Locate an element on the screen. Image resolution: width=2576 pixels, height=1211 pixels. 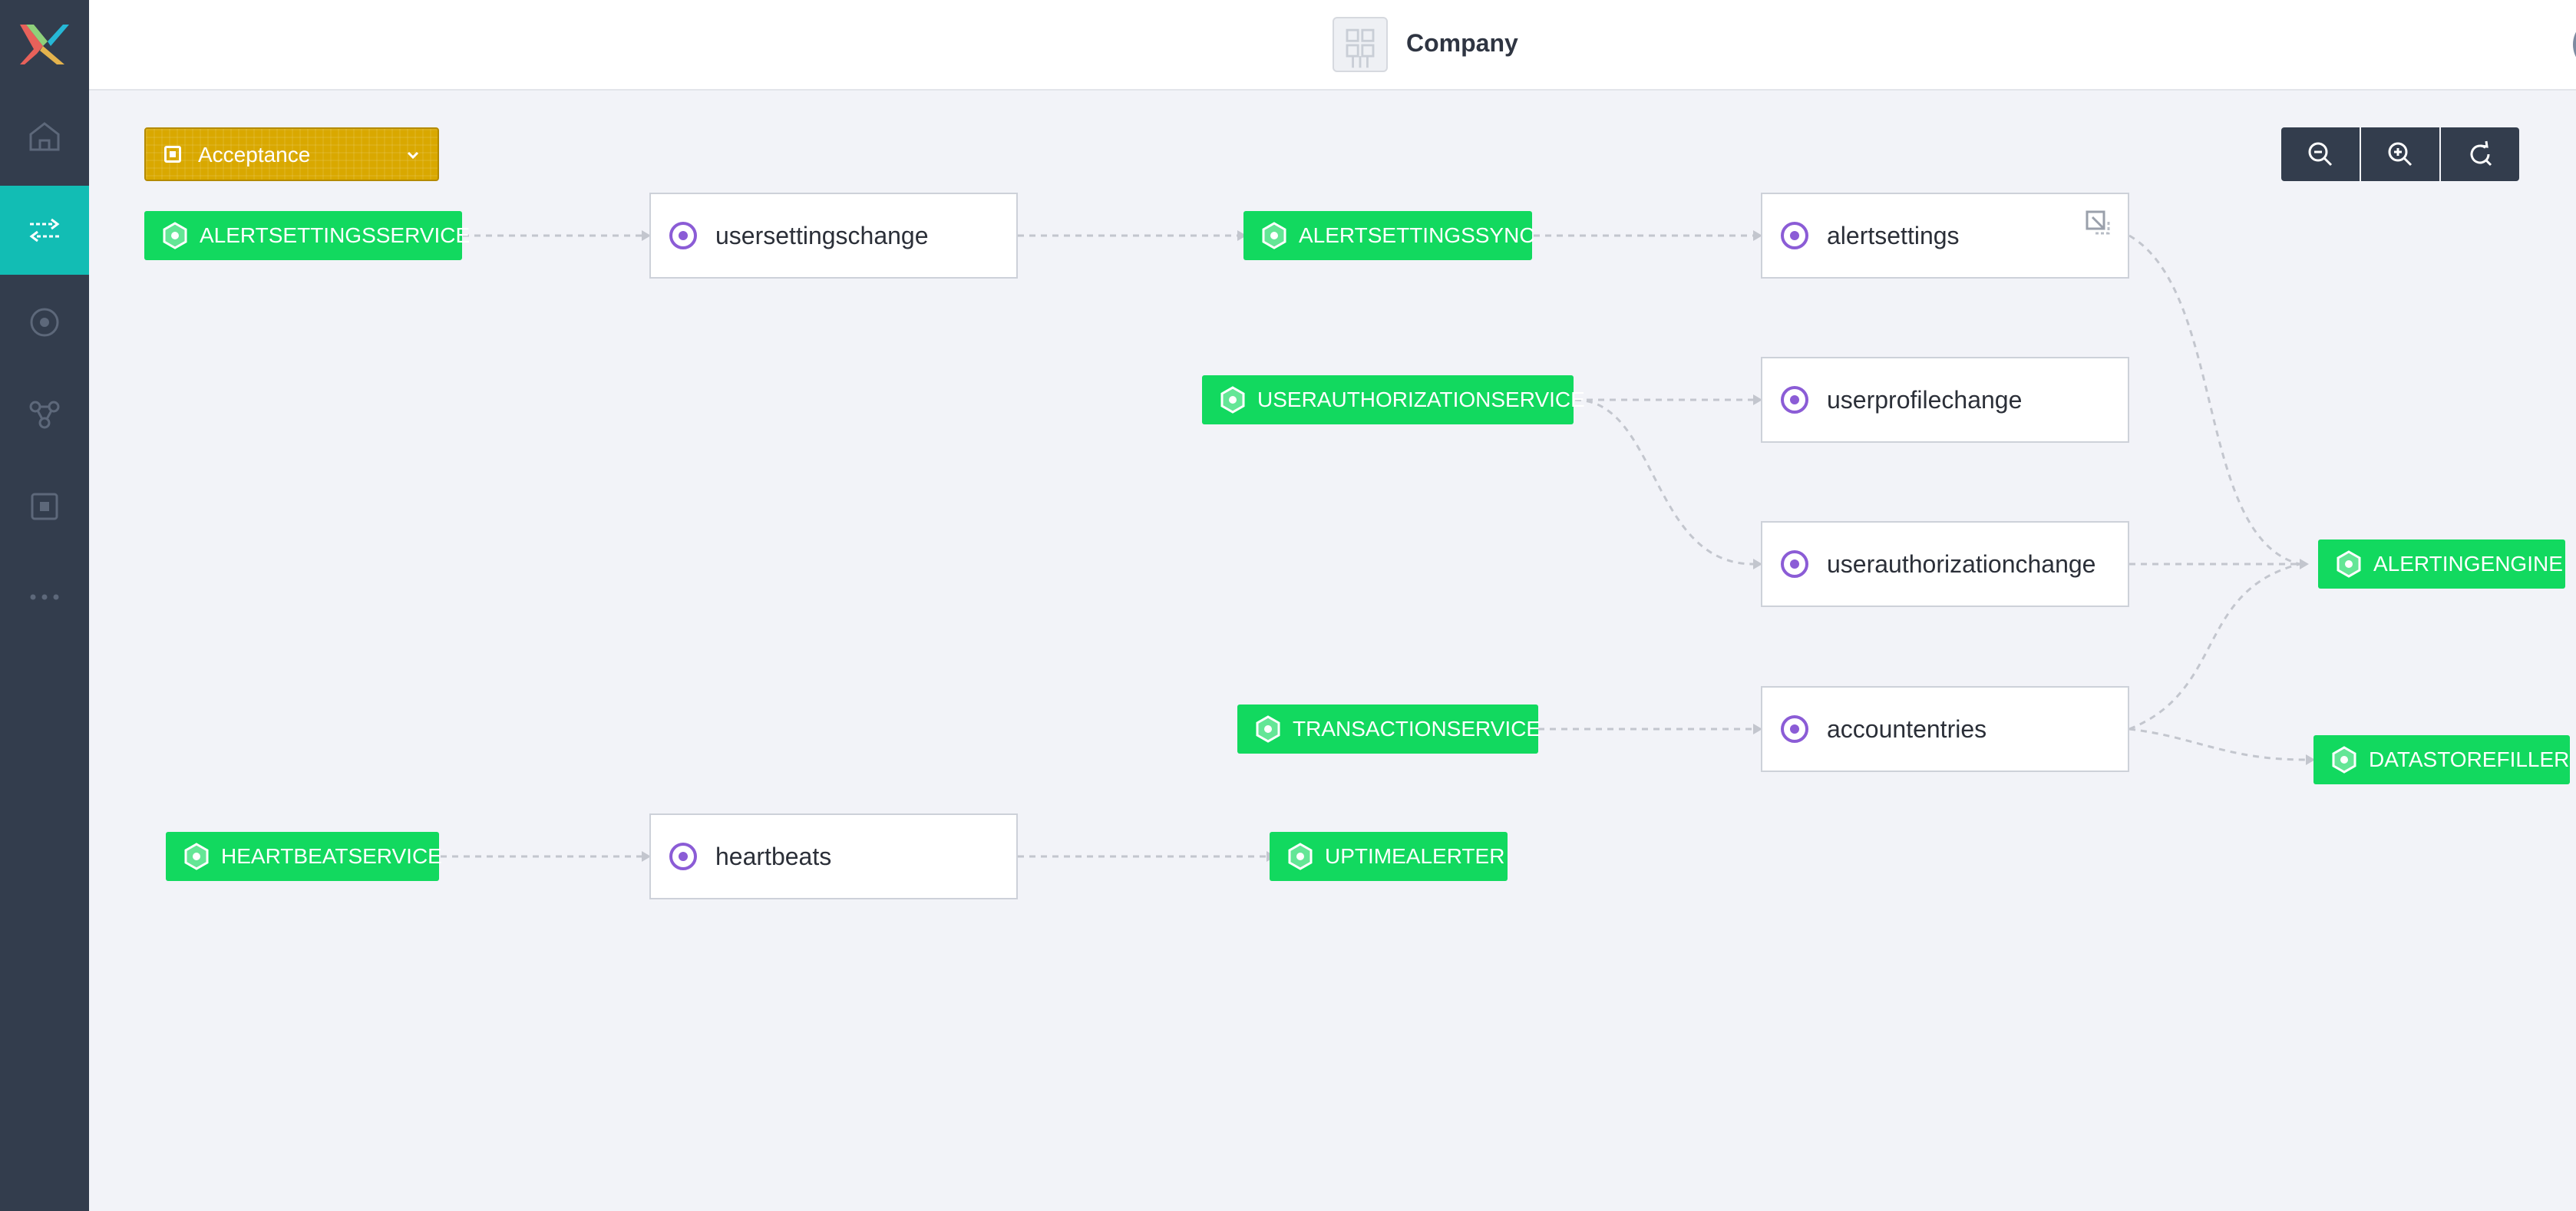
service-label: ALERTSETTINGSSYNC is located at coordinates (1417, 235).